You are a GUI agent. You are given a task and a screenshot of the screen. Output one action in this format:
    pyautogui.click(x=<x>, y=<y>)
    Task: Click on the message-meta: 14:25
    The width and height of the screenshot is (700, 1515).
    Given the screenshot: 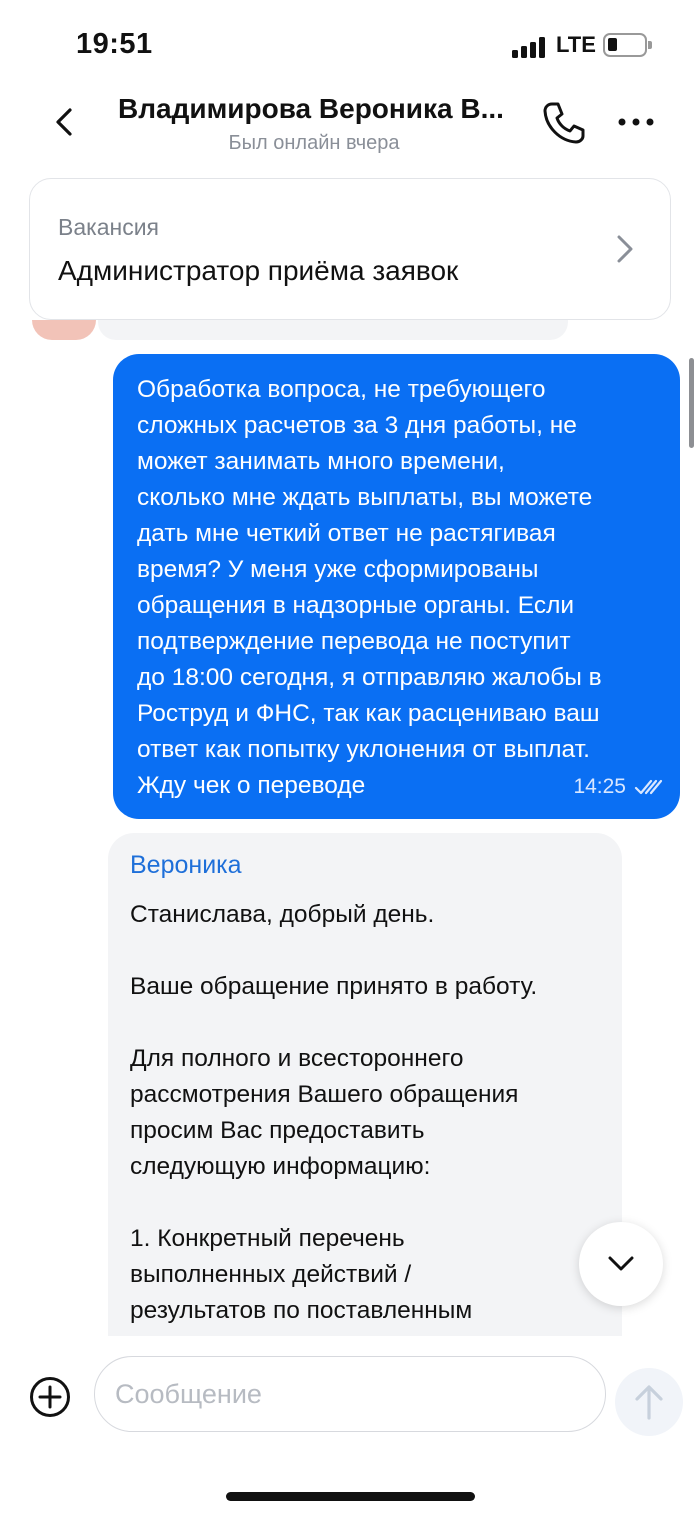 What is the action you would take?
    pyautogui.click(x=618, y=787)
    